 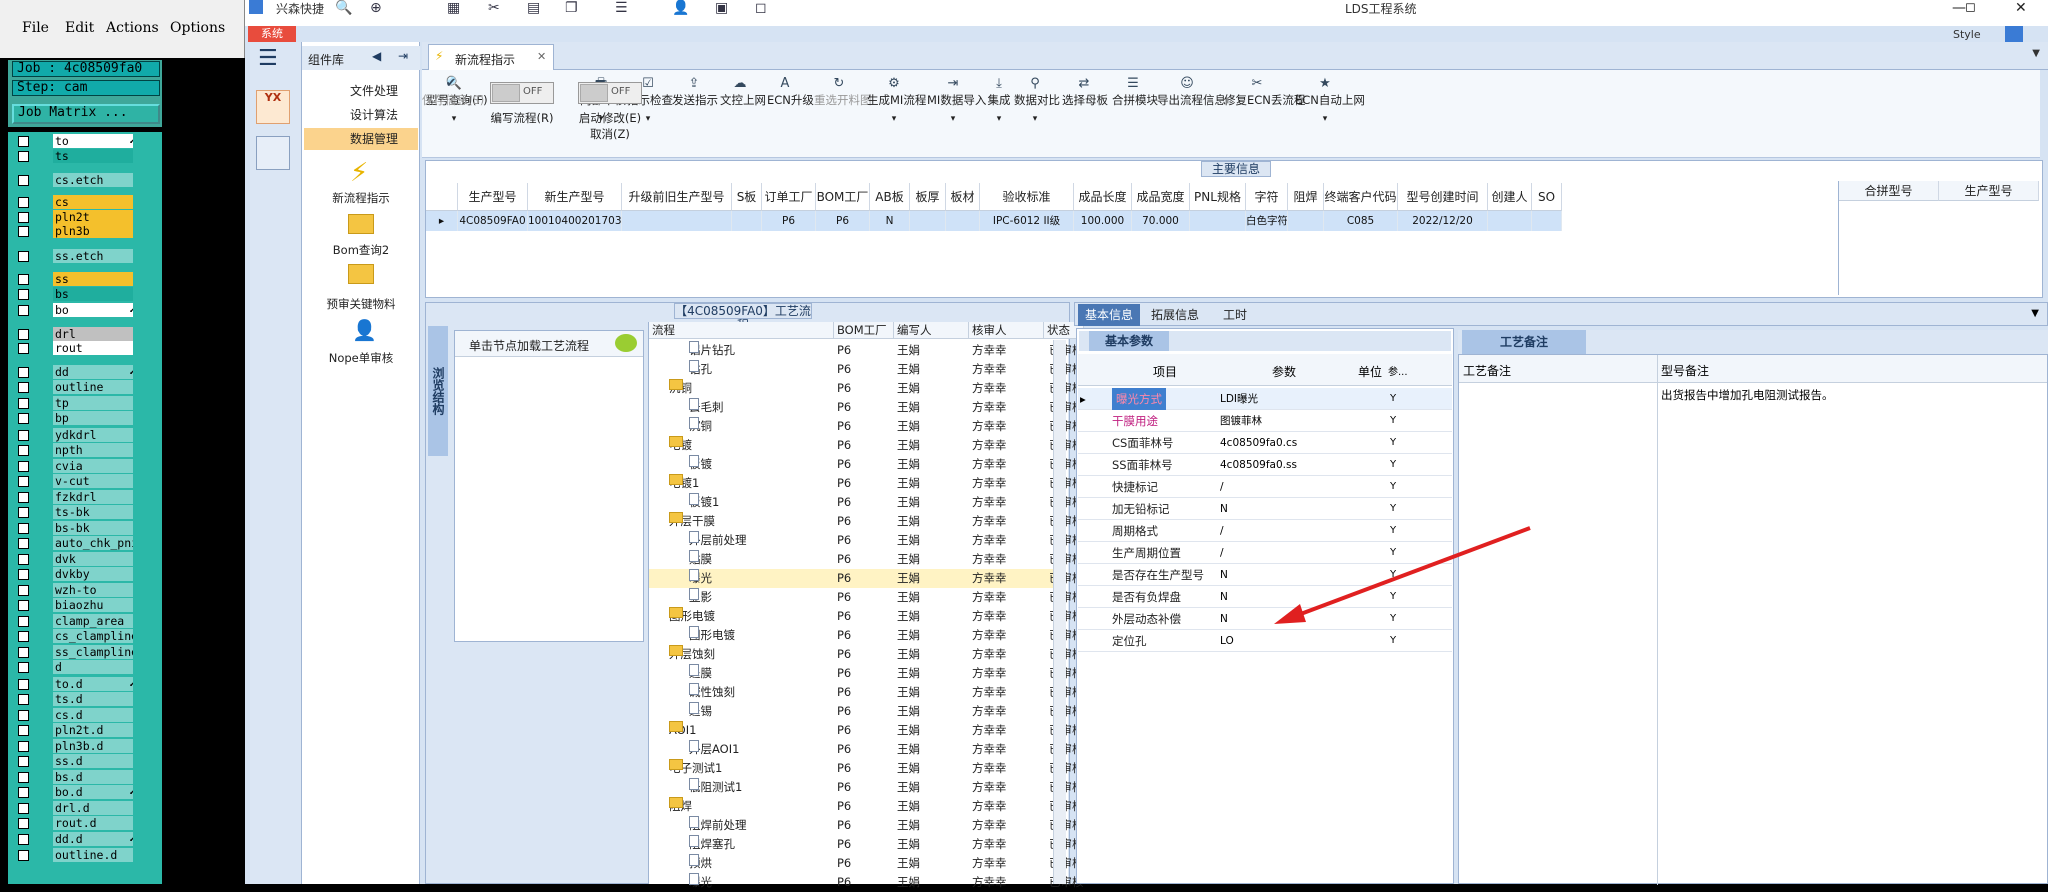 What do you see at coordinates (866, 730) in the screenshot?
I see `flow-row: −AOI1P6王娟方幸幸已审核` at bounding box center [866, 730].